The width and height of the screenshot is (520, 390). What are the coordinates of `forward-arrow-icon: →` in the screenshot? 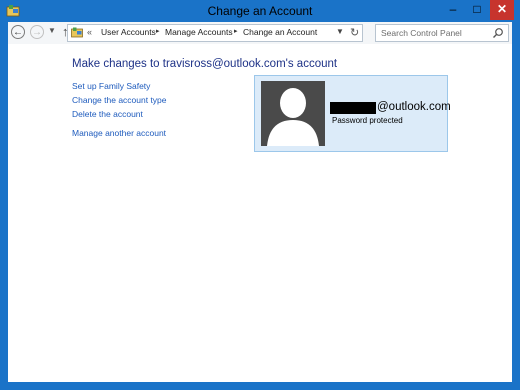 It's located at (37, 32).